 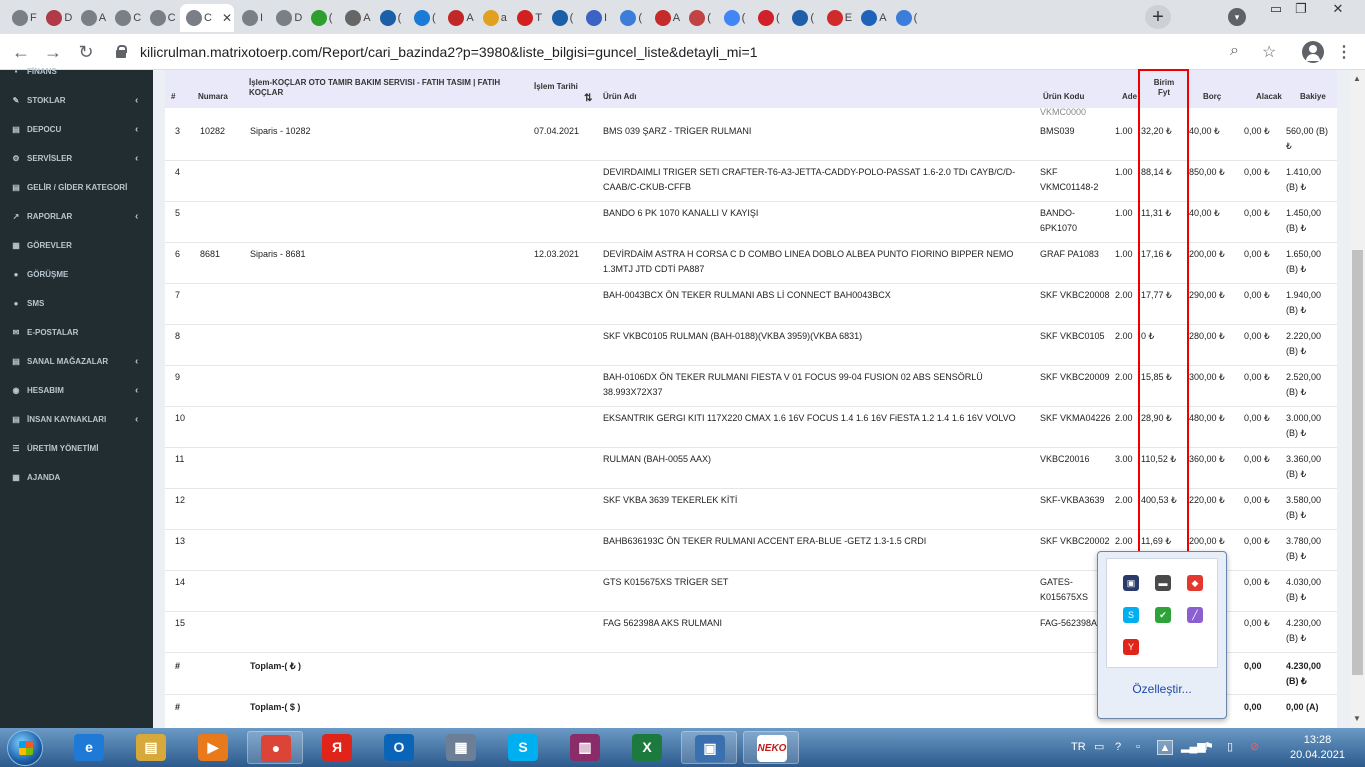 I want to click on remote-desktop-app: ▣, so click(x=709, y=747).